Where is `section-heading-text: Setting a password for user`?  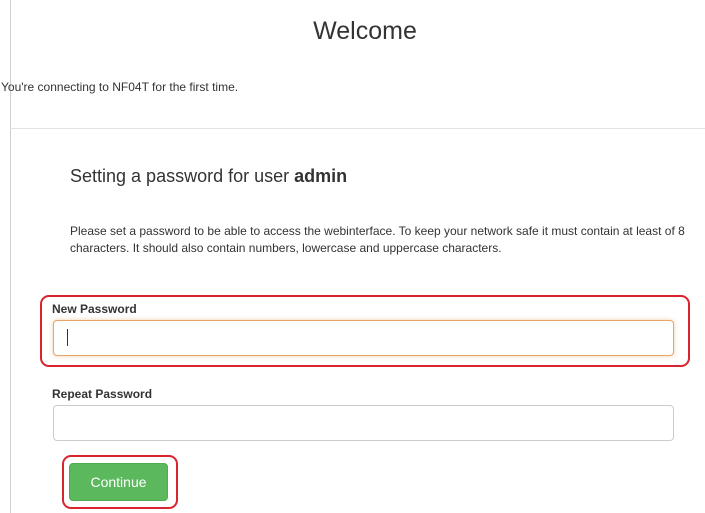 section-heading-text: Setting a password for user is located at coordinates (182, 176).